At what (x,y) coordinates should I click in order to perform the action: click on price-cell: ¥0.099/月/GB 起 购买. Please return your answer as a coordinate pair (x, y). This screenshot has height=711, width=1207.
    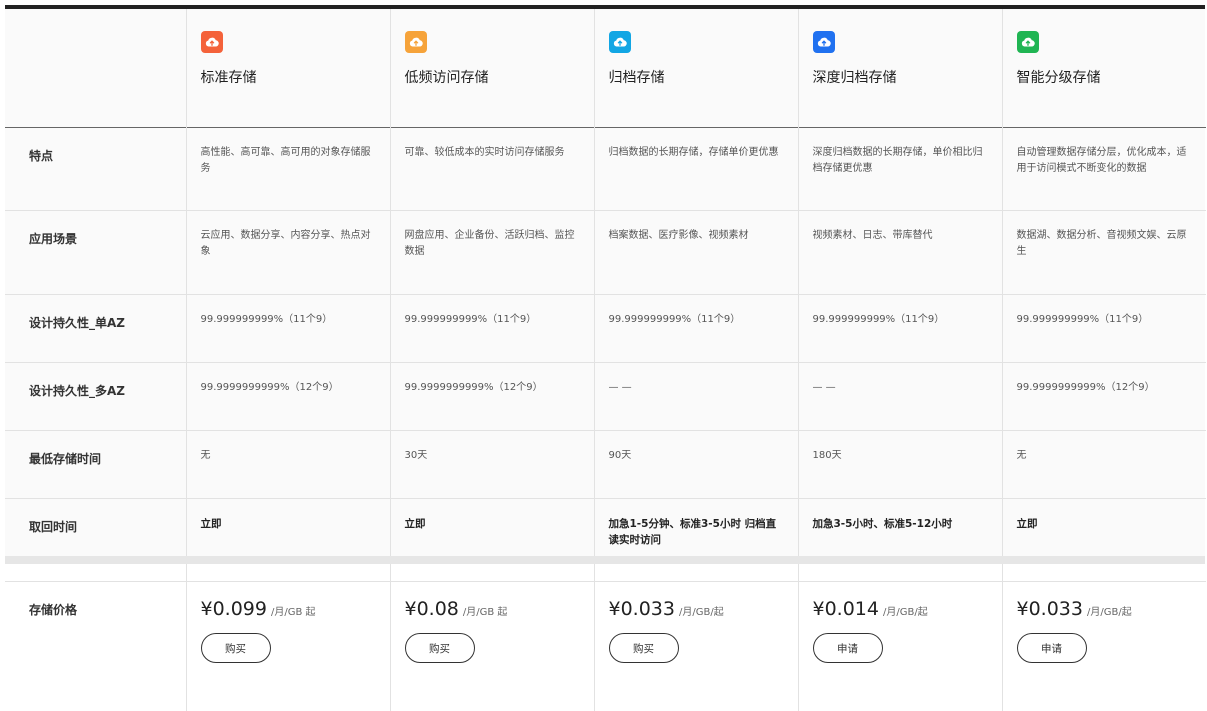
    Looking at the image, I should click on (288, 646).